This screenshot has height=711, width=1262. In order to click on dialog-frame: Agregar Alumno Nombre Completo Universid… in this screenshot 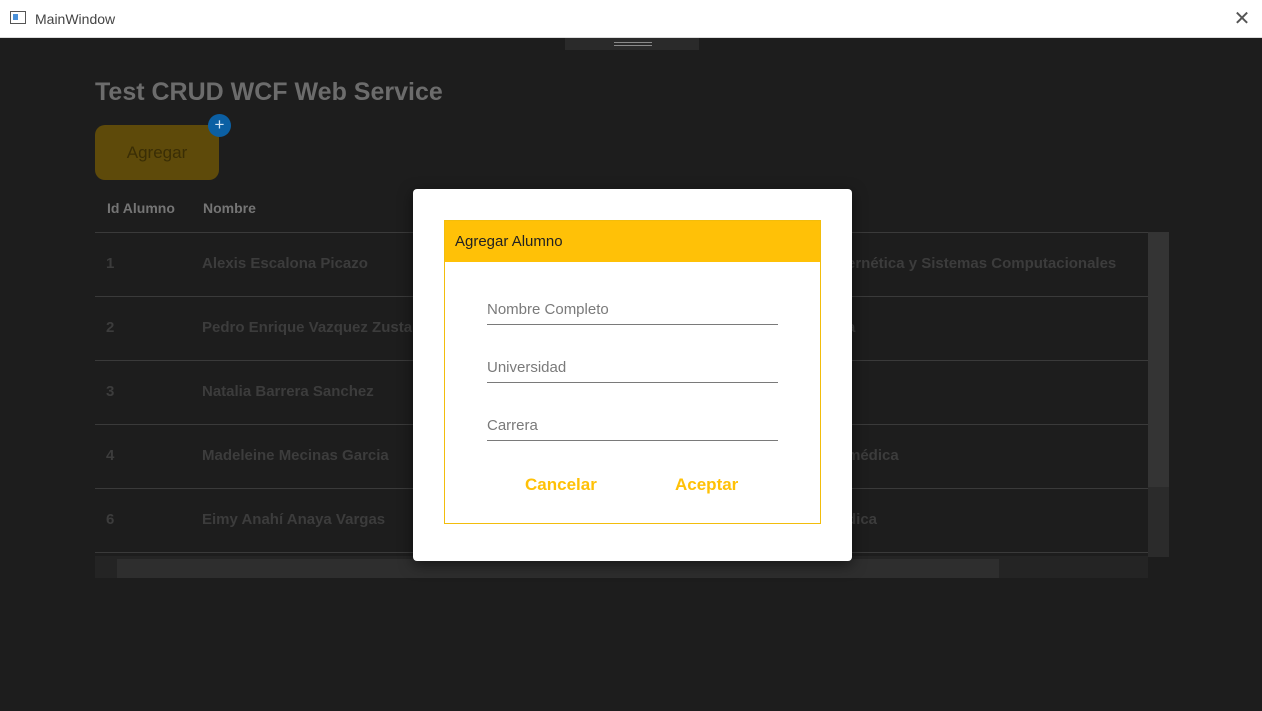, I will do `click(632, 372)`.